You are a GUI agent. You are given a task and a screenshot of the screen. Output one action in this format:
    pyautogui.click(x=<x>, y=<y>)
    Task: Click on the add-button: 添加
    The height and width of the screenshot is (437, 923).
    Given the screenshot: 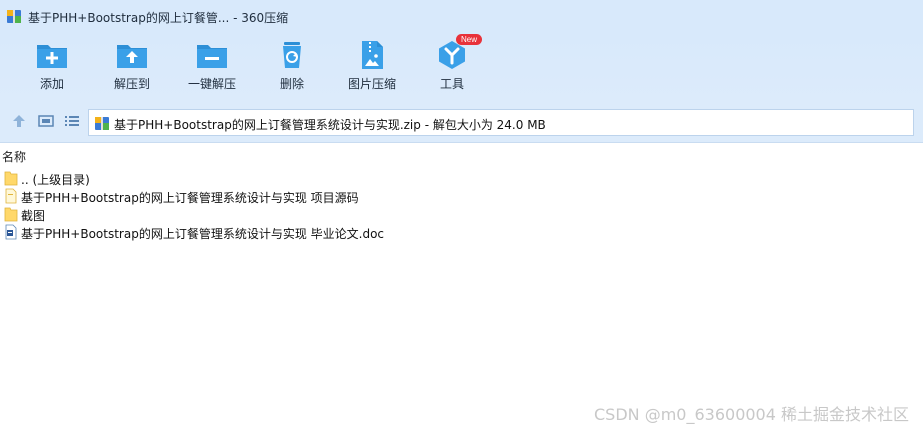 What is the action you would take?
    pyautogui.click(x=52, y=69)
    